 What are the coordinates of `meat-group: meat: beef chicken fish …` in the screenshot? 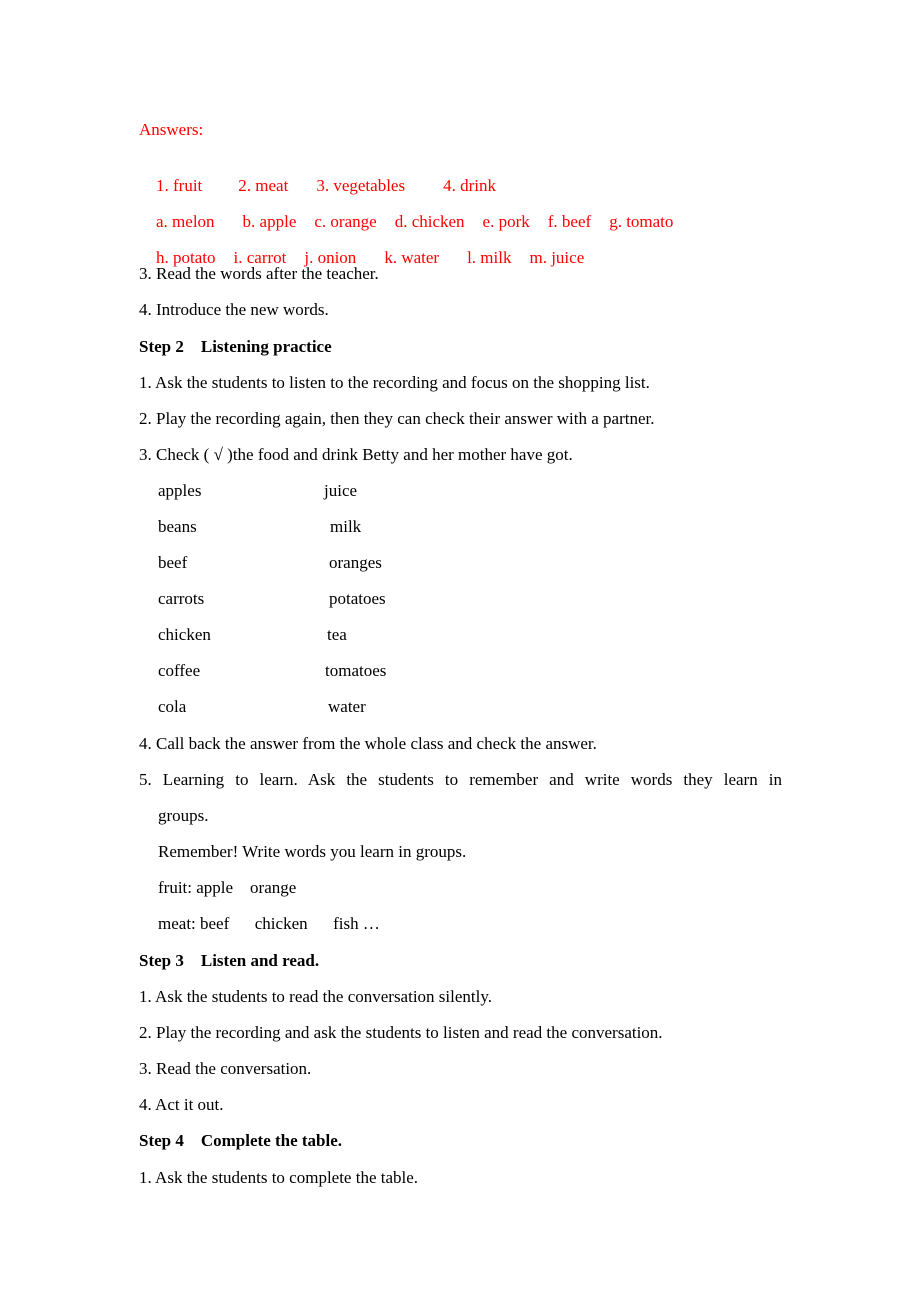 It's located at (269, 923).